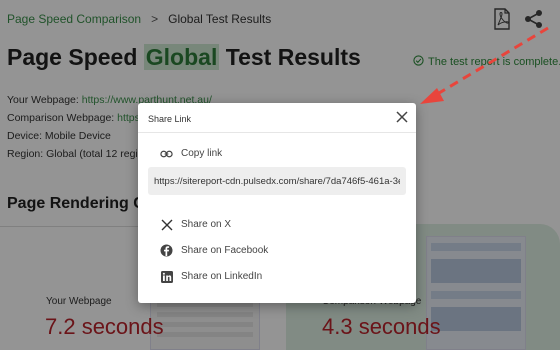 The width and height of the screenshot is (560, 350). I want to click on close-button, so click(402, 117).